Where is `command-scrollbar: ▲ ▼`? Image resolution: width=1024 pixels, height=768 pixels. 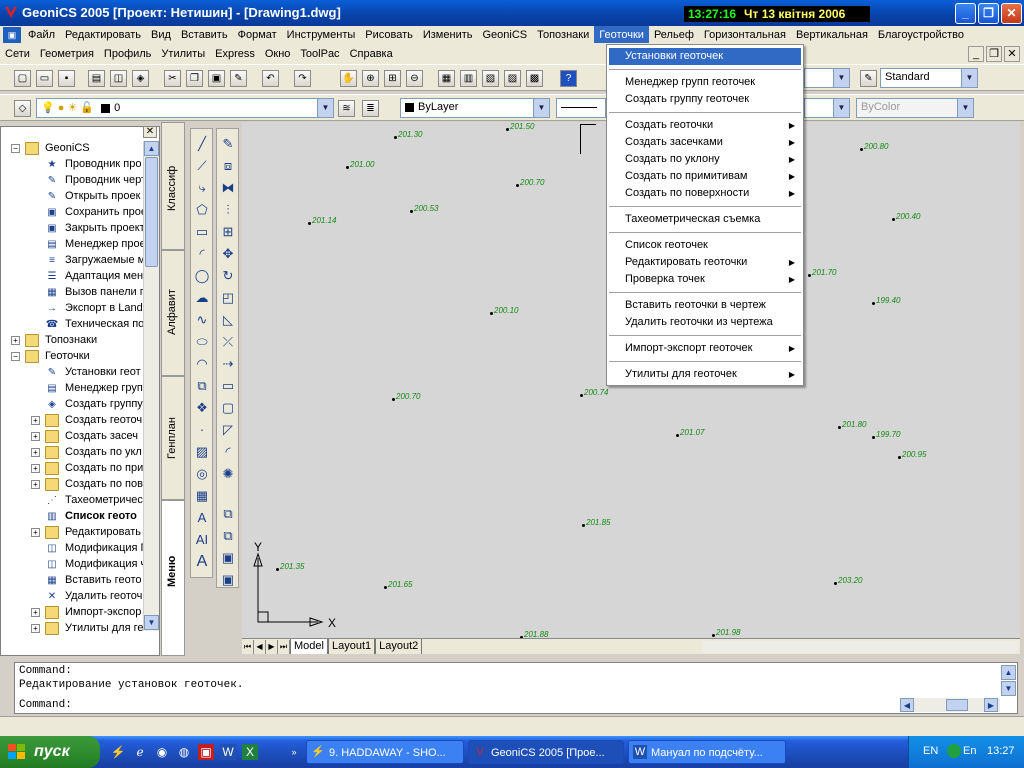 command-scrollbar: ▲ ▼ is located at coordinates (1009, 681).